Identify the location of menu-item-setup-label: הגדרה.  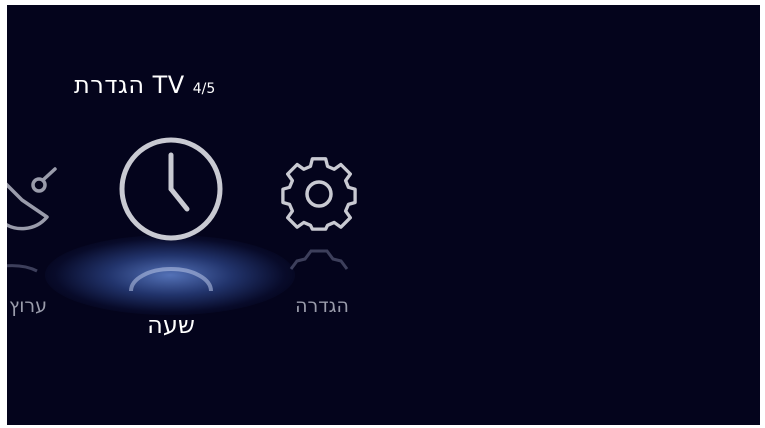
(322, 306).